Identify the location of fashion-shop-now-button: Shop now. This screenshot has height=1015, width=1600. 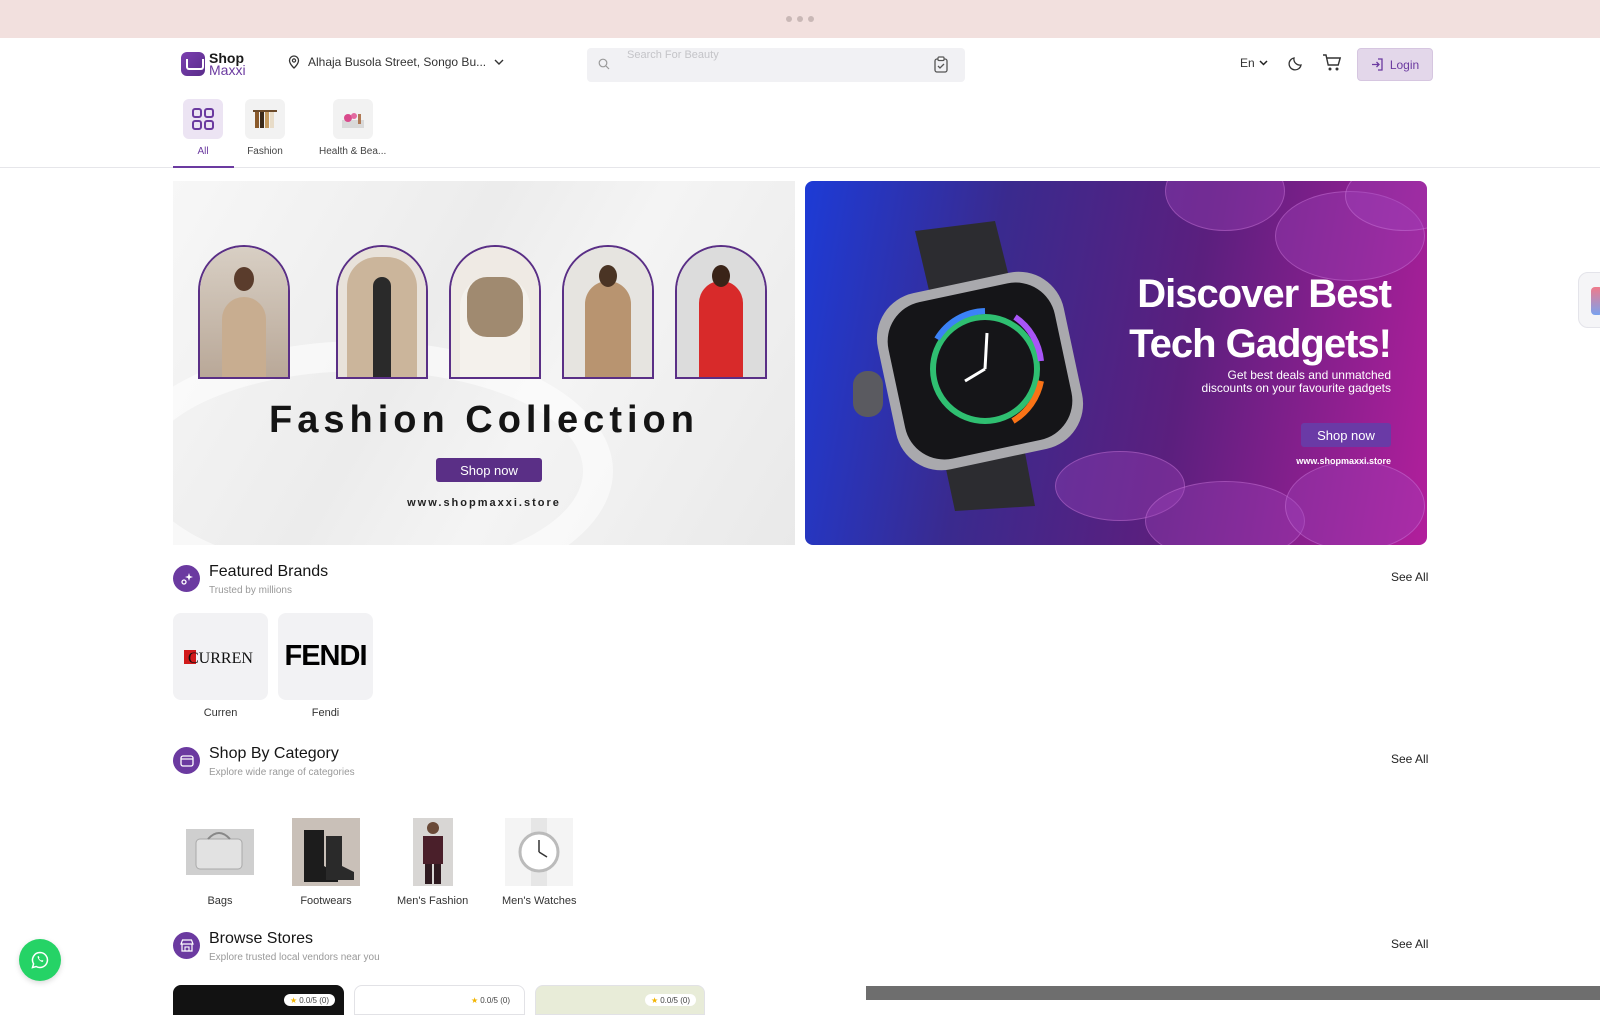
(489, 470).